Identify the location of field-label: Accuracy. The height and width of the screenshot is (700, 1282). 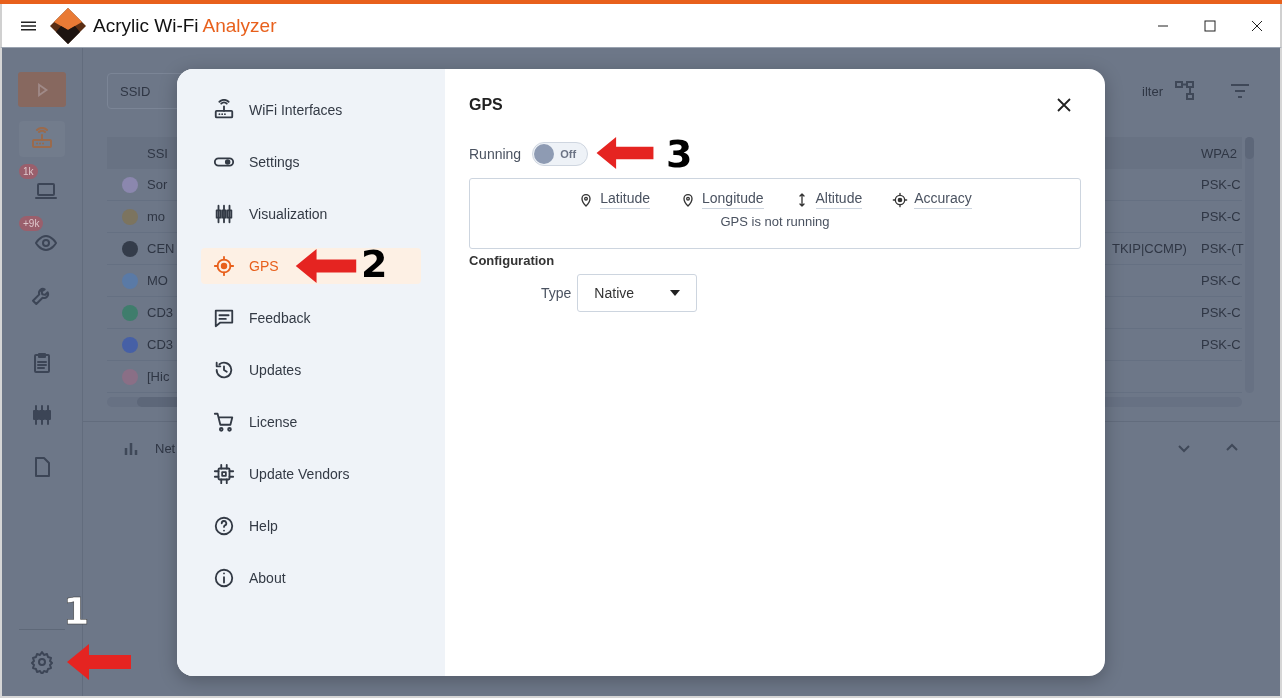
(943, 199).